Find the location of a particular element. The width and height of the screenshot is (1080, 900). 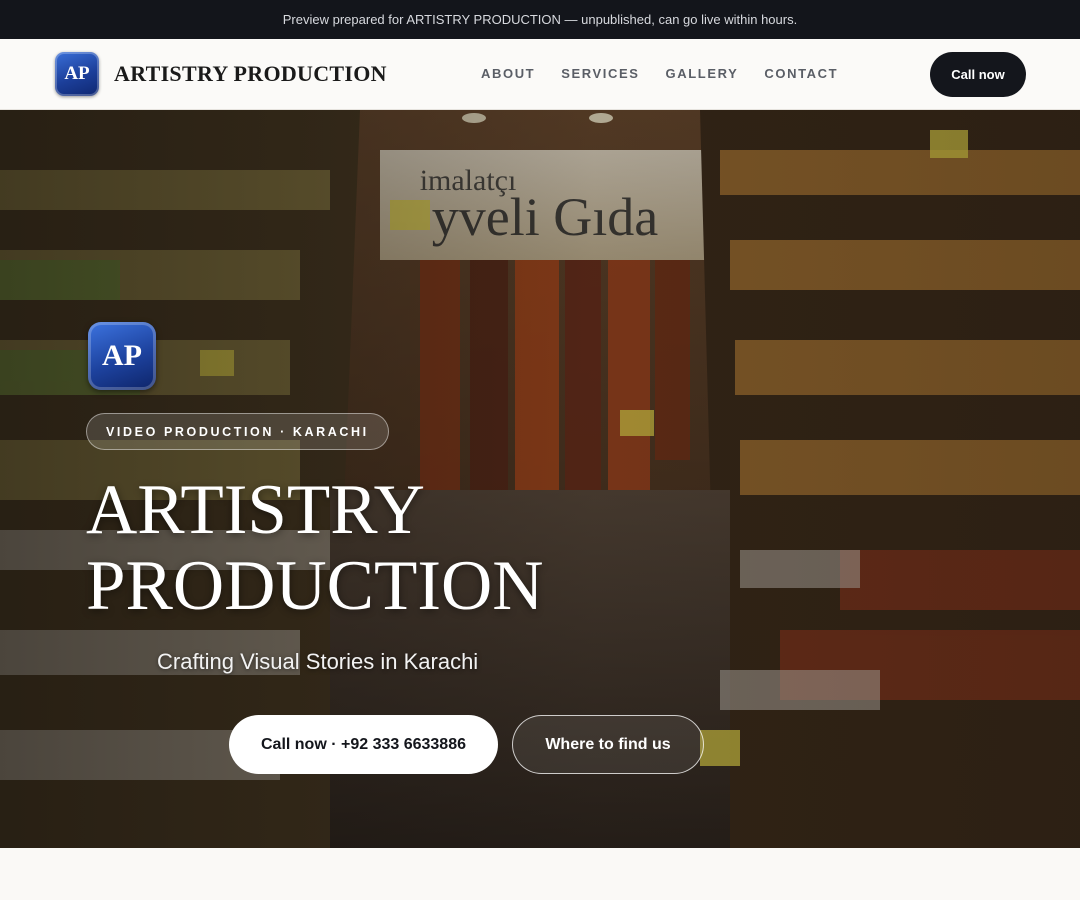

main-nav: ABOUT SERVICES GALLERY CONTACT is located at coordinates (672, 73).